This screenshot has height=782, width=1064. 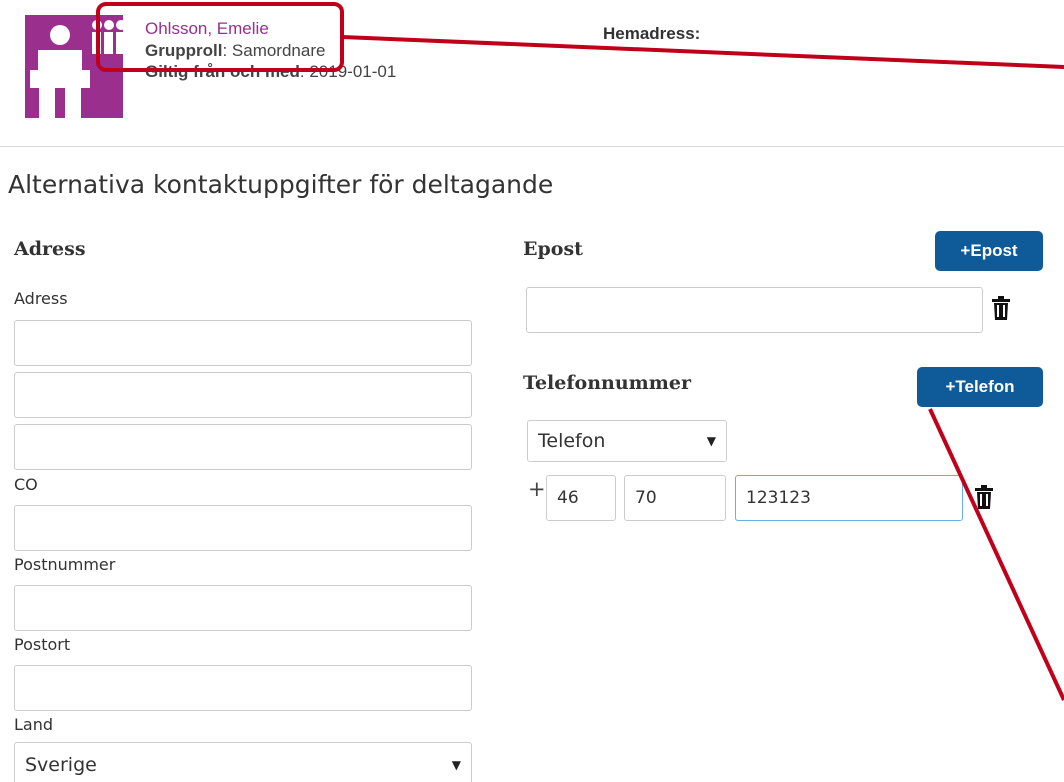 What do you see at coordinates (61, 765) in the screenshot?
I see `country-select-value: Sverige` at bounding box center [61, 765].